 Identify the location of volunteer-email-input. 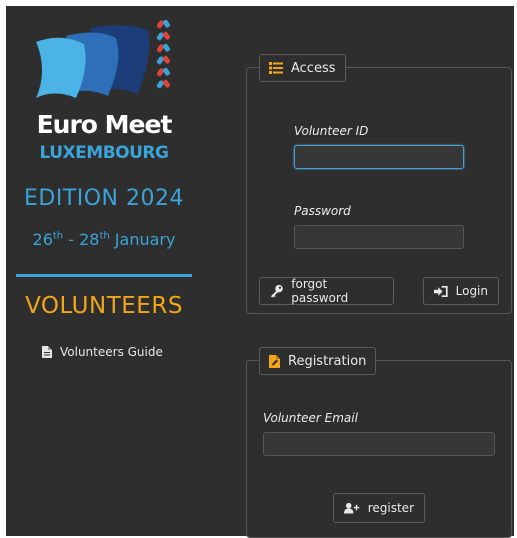
(379, 444).